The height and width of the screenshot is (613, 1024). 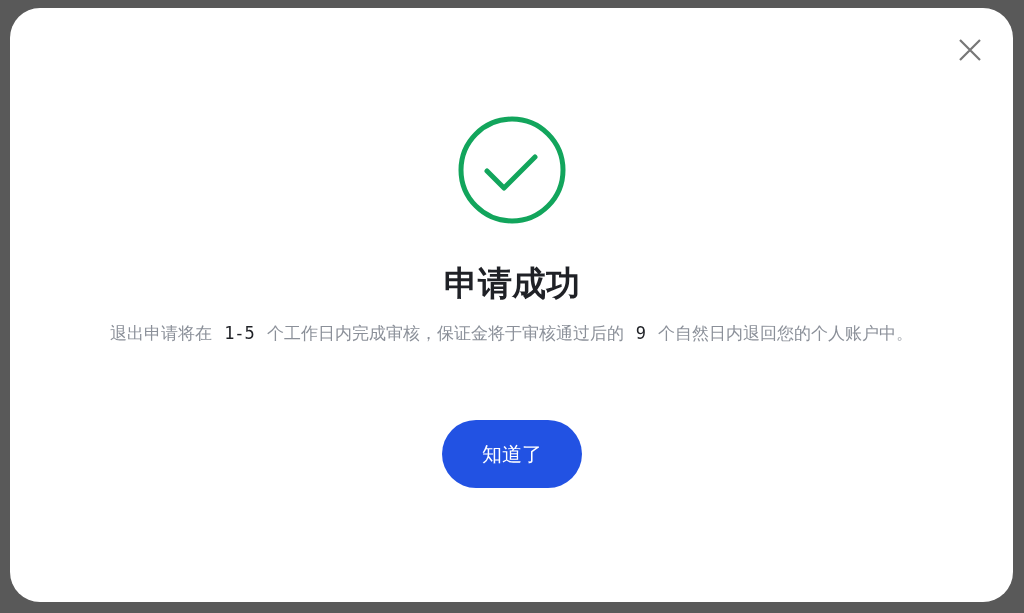 What do you see at coordinates (511, 454) in the screenshot?
I see `confirm-button: 知道了` at bounding box center [511, 454].